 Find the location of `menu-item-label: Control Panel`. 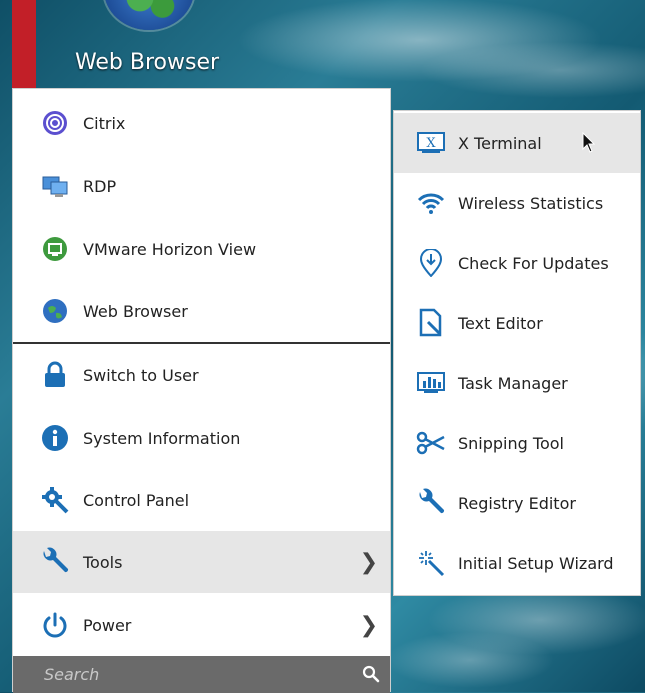

menu-item-label: Control Panel is located at coordinates (136, 500).